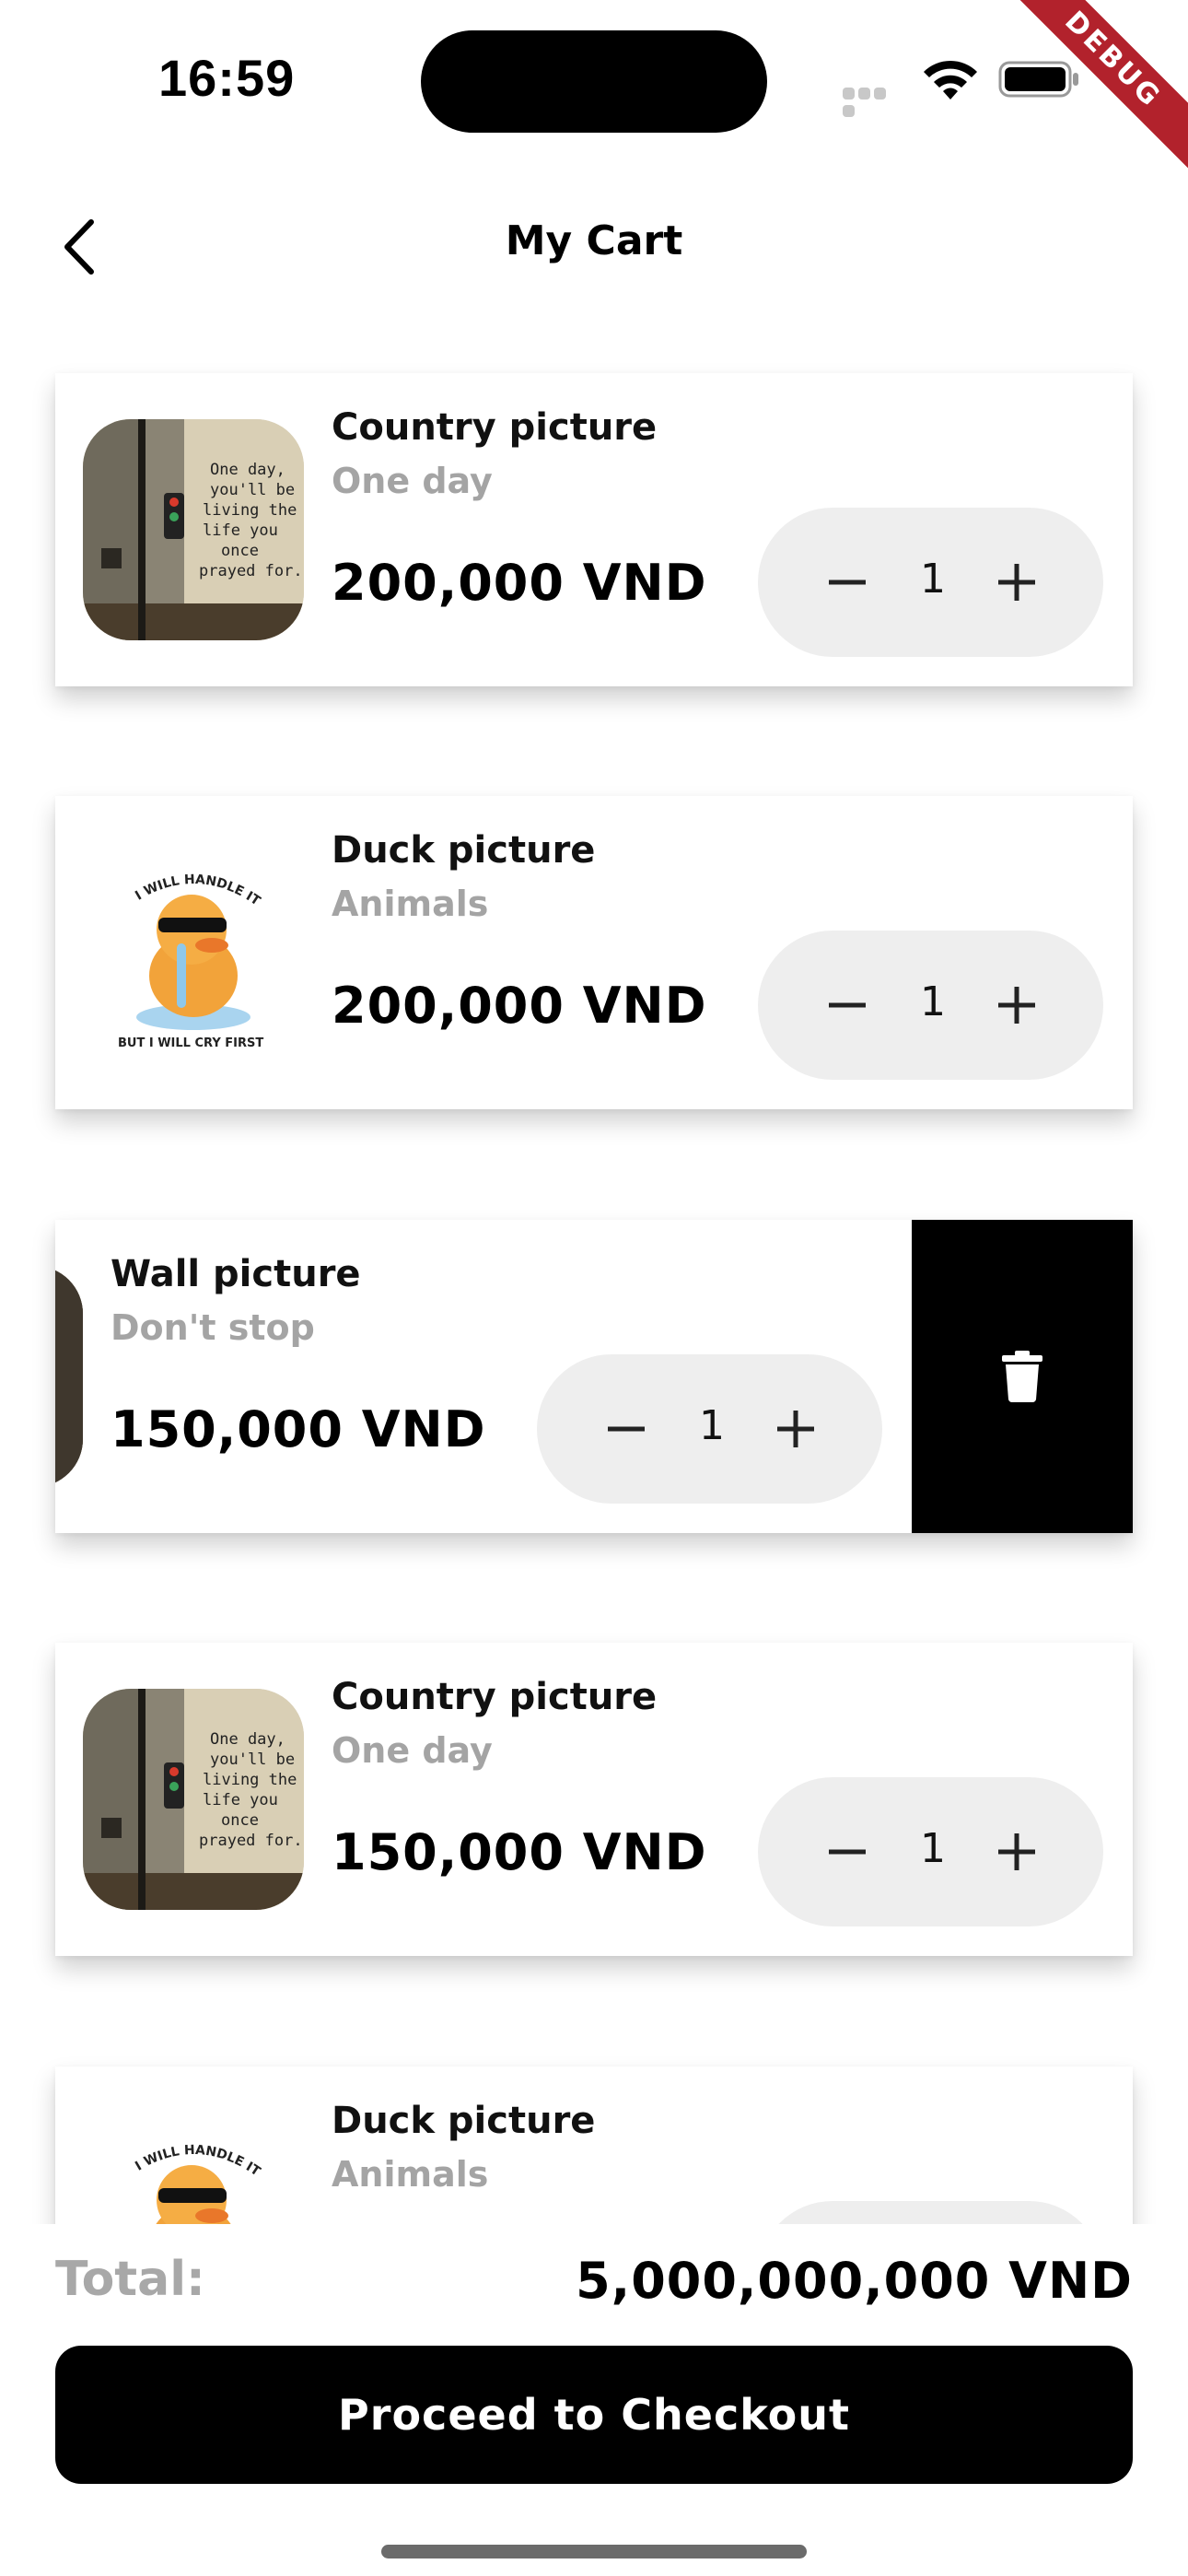 The image size is (1188, 2576). Describe the element at coordinates (190, 1043) in the screenshot. I see `svg-text: BUT I WILL CRY FIRST` at that location.